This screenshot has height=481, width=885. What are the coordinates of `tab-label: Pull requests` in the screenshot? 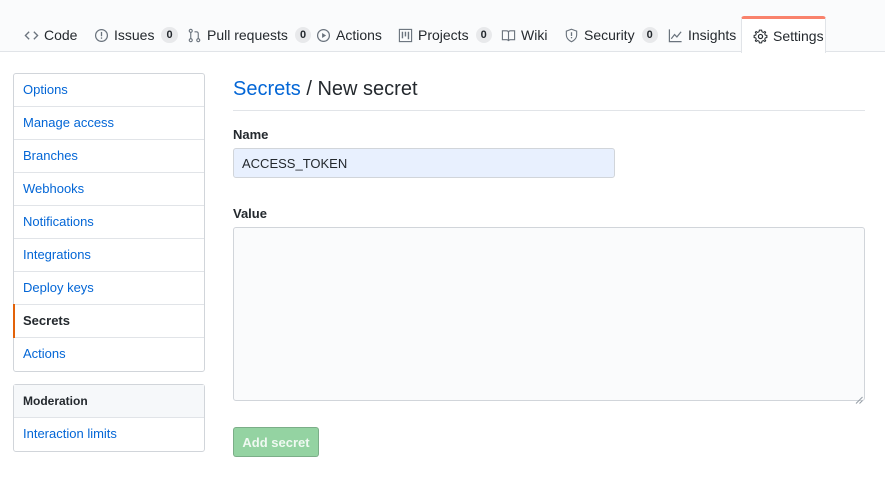 It's located at (247, 35).